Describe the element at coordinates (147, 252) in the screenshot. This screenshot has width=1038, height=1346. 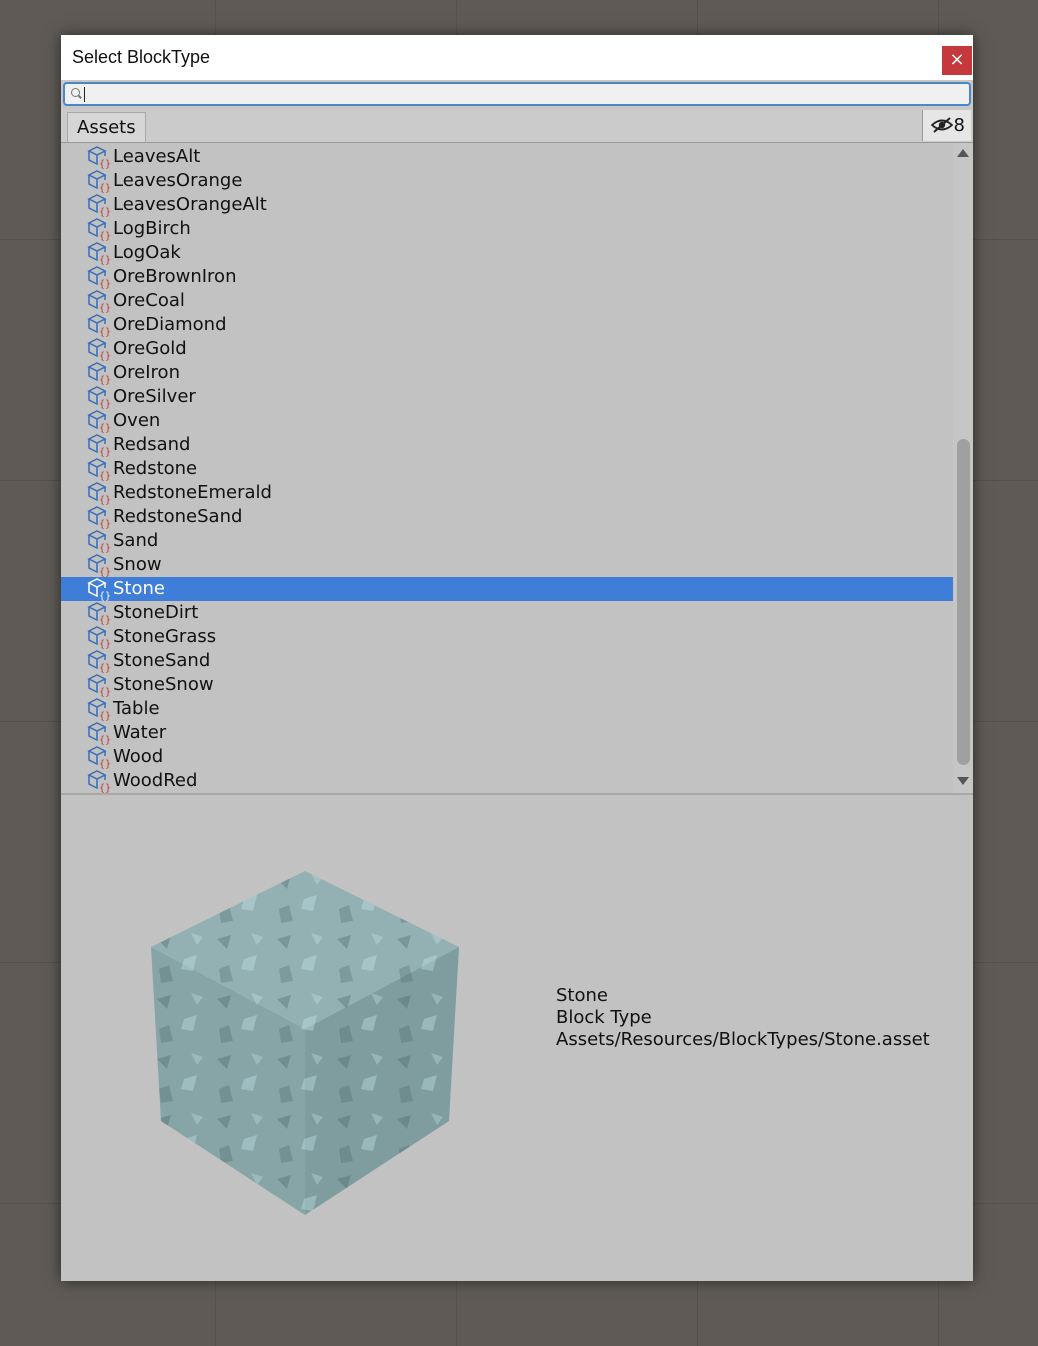
I see `list-item-label: LogOak` at that location.